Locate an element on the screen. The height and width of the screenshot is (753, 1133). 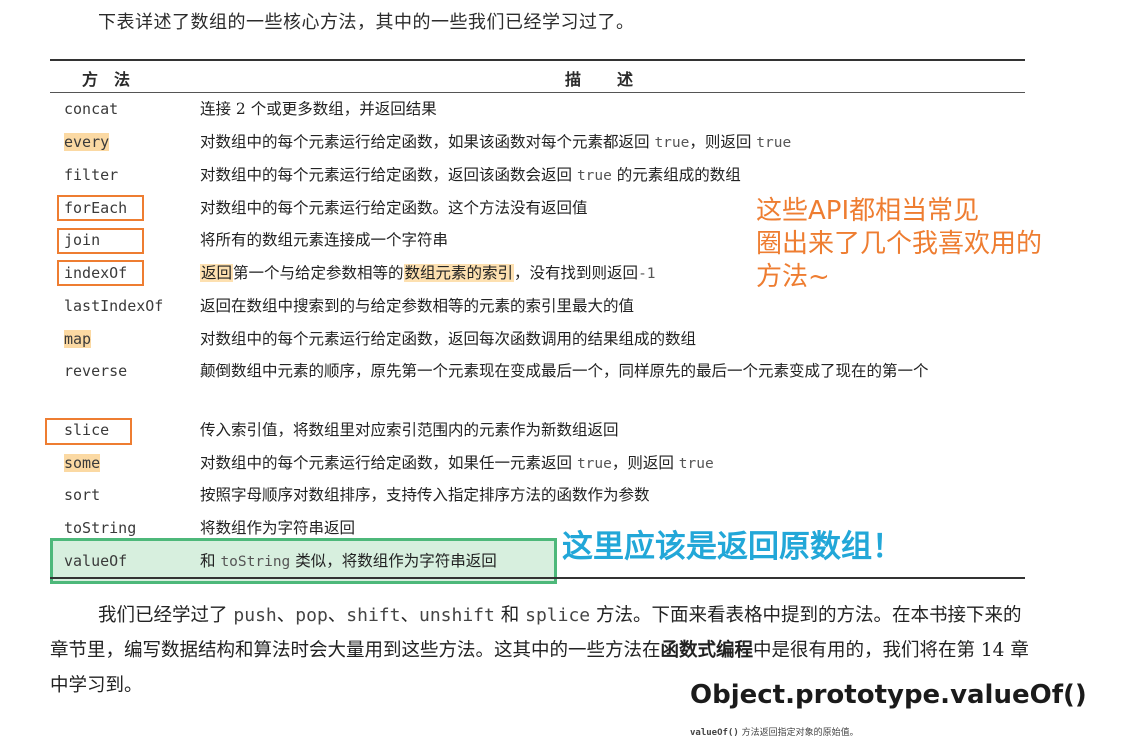
method-description: 返回在数组中搜索到的与给定参数相等的元素的索引里最大的值 is located at coordinates (417, 306).